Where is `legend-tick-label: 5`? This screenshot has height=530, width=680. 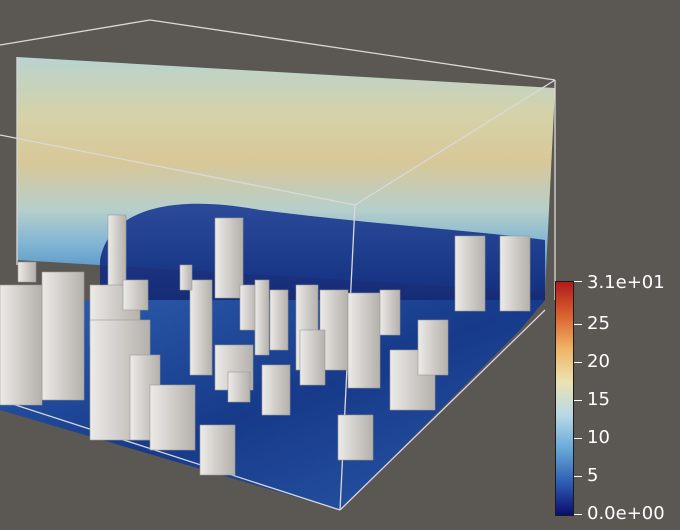
legend-tick-label: 5 is located at coordinates (593, 475).